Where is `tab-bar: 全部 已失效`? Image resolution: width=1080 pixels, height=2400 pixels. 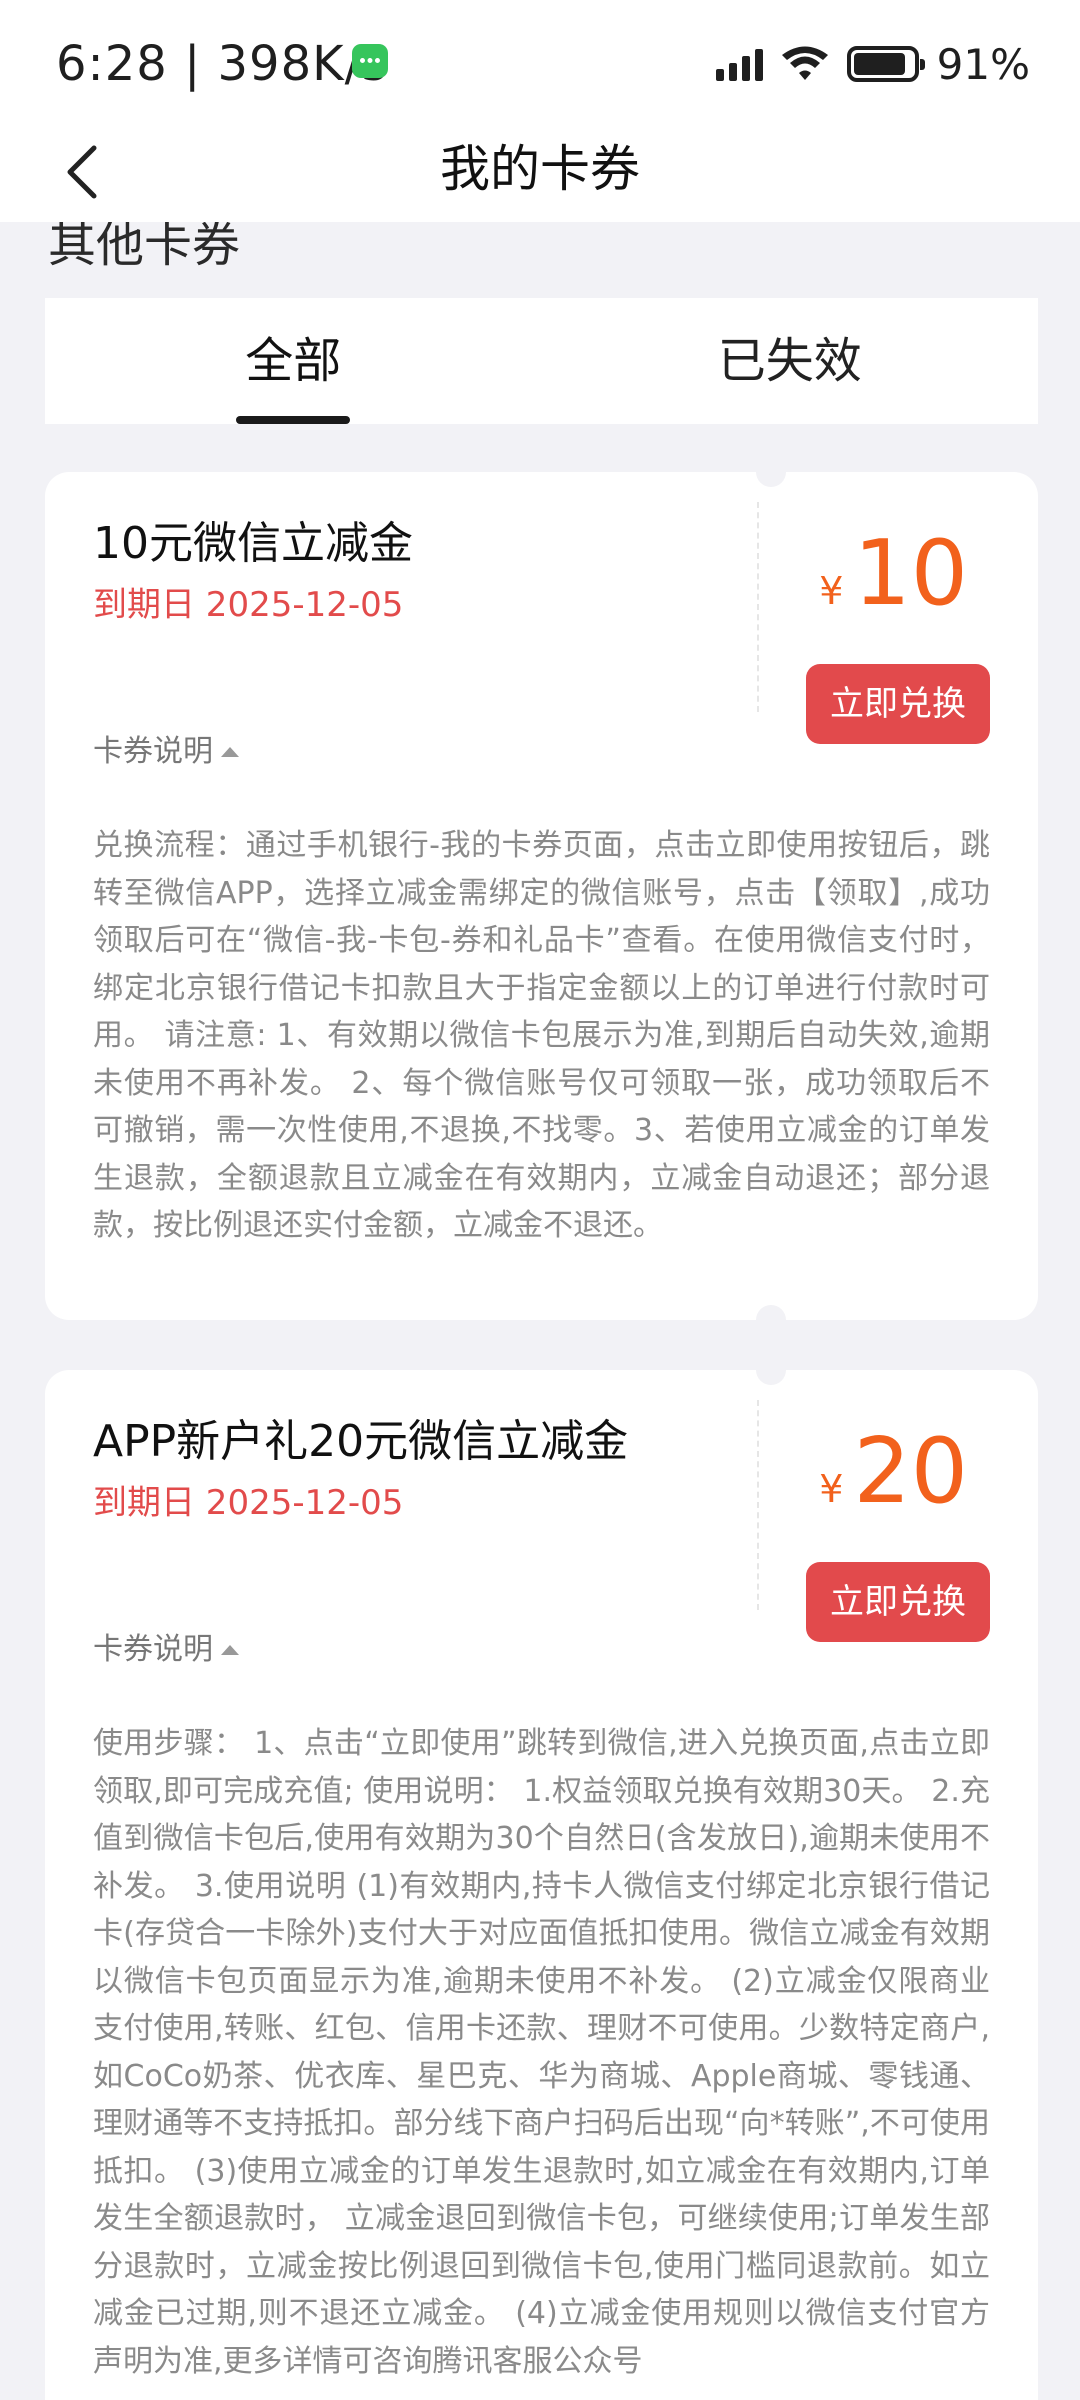 tab-bar: 全部 已失效 is located at coordinates (541, 361).